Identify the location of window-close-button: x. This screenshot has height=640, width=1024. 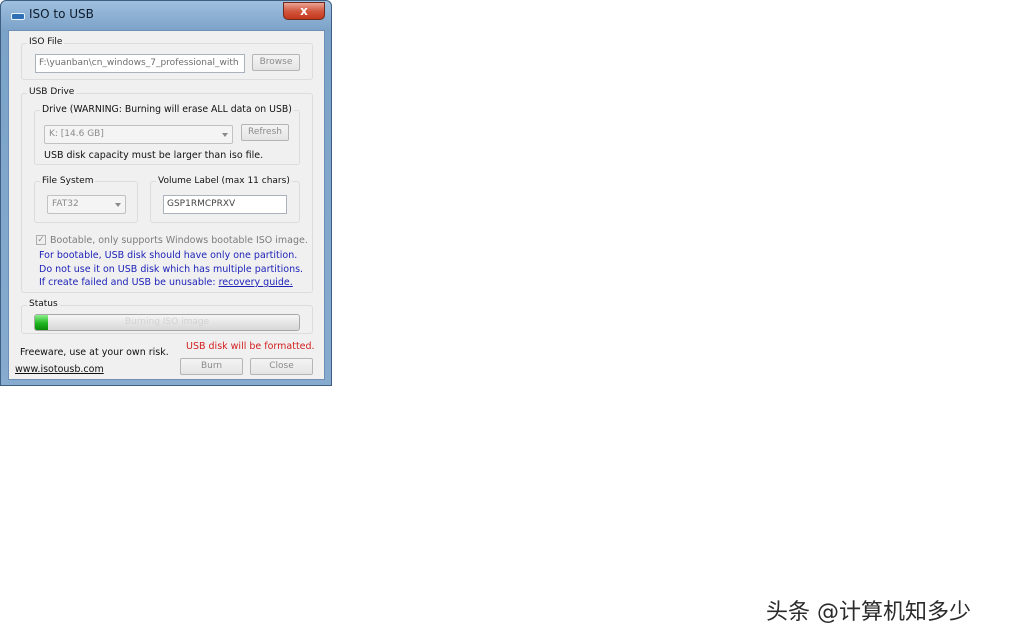
(304, 11).